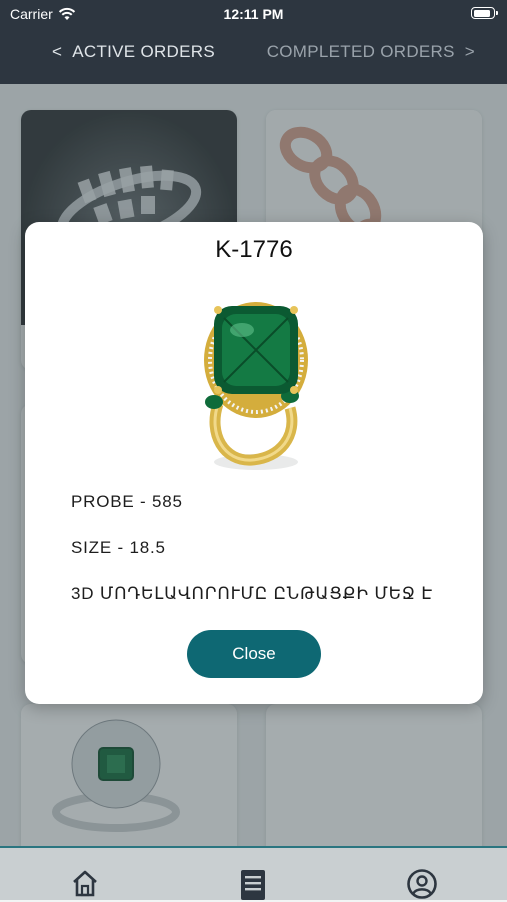 This screenshot has width=507, height=902. What do you see at coordinates (252, 593) in the screenshot?
I see `order-status: 3D ՄՈԴԵԼԱՎՈՐՈՒՄԸ ԸՆԹԱՑՔԻ ՄԵՋ Է` at bounding box center [252, 593].